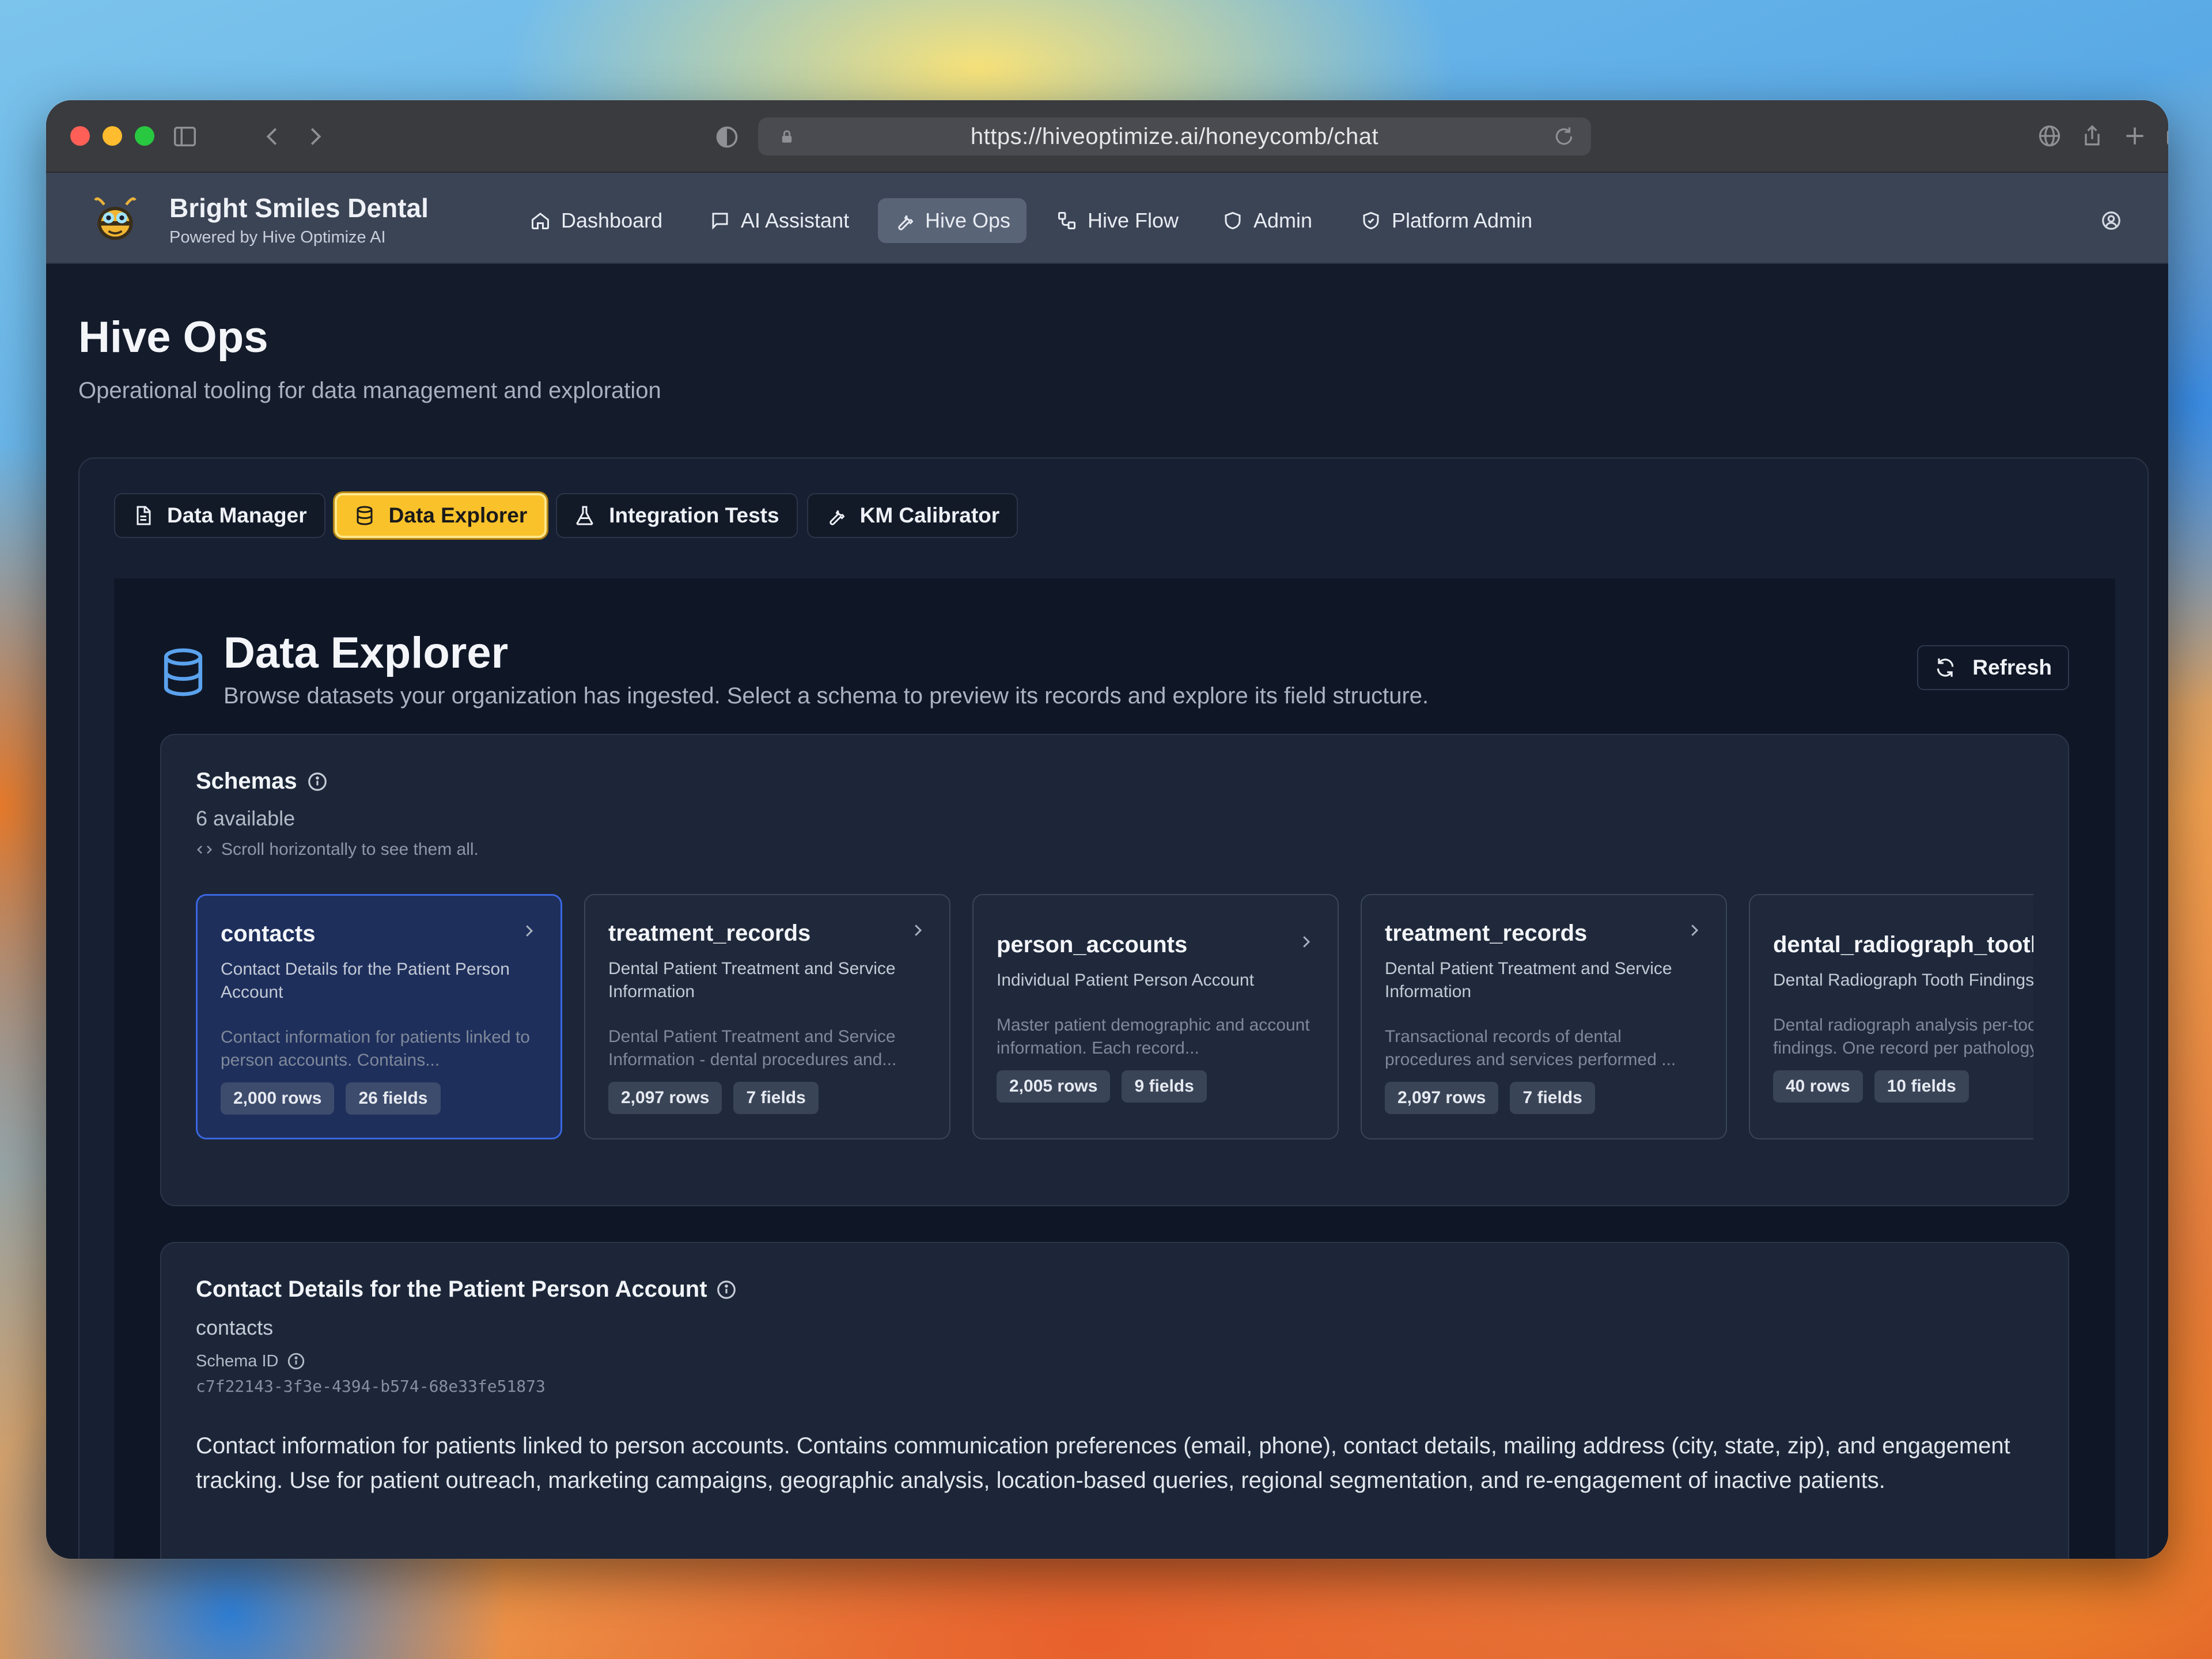 This screenshot has width=2212, height=1659. What do you see at coordinates (1903, 944) in the screenshot?
I see `schema-name: dental_radiograph_tooth_findings` at bounding box center [1903, 944].